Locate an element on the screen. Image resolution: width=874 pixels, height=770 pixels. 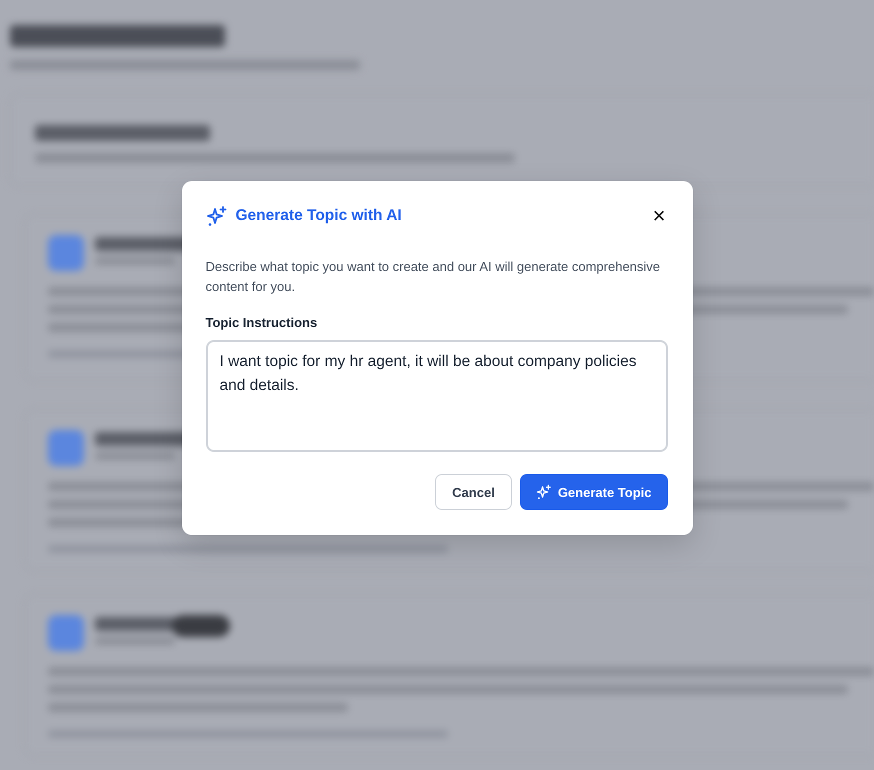
generate-button: Generate Topic is located at coordinates (594, 492).